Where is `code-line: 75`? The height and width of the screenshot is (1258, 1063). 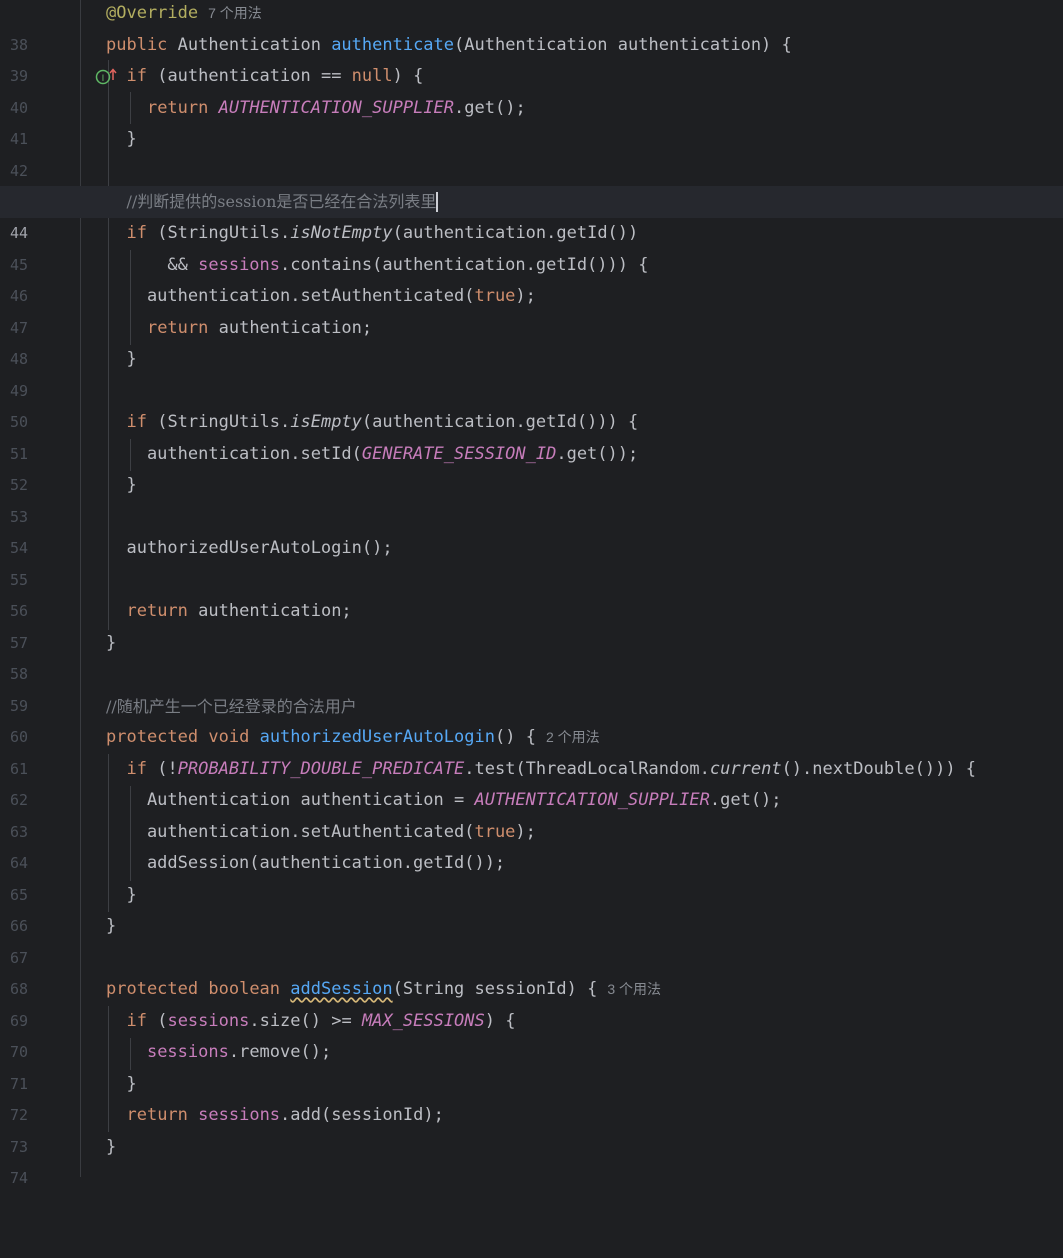 code-line: 75 is located at coordinates (531, 1168).